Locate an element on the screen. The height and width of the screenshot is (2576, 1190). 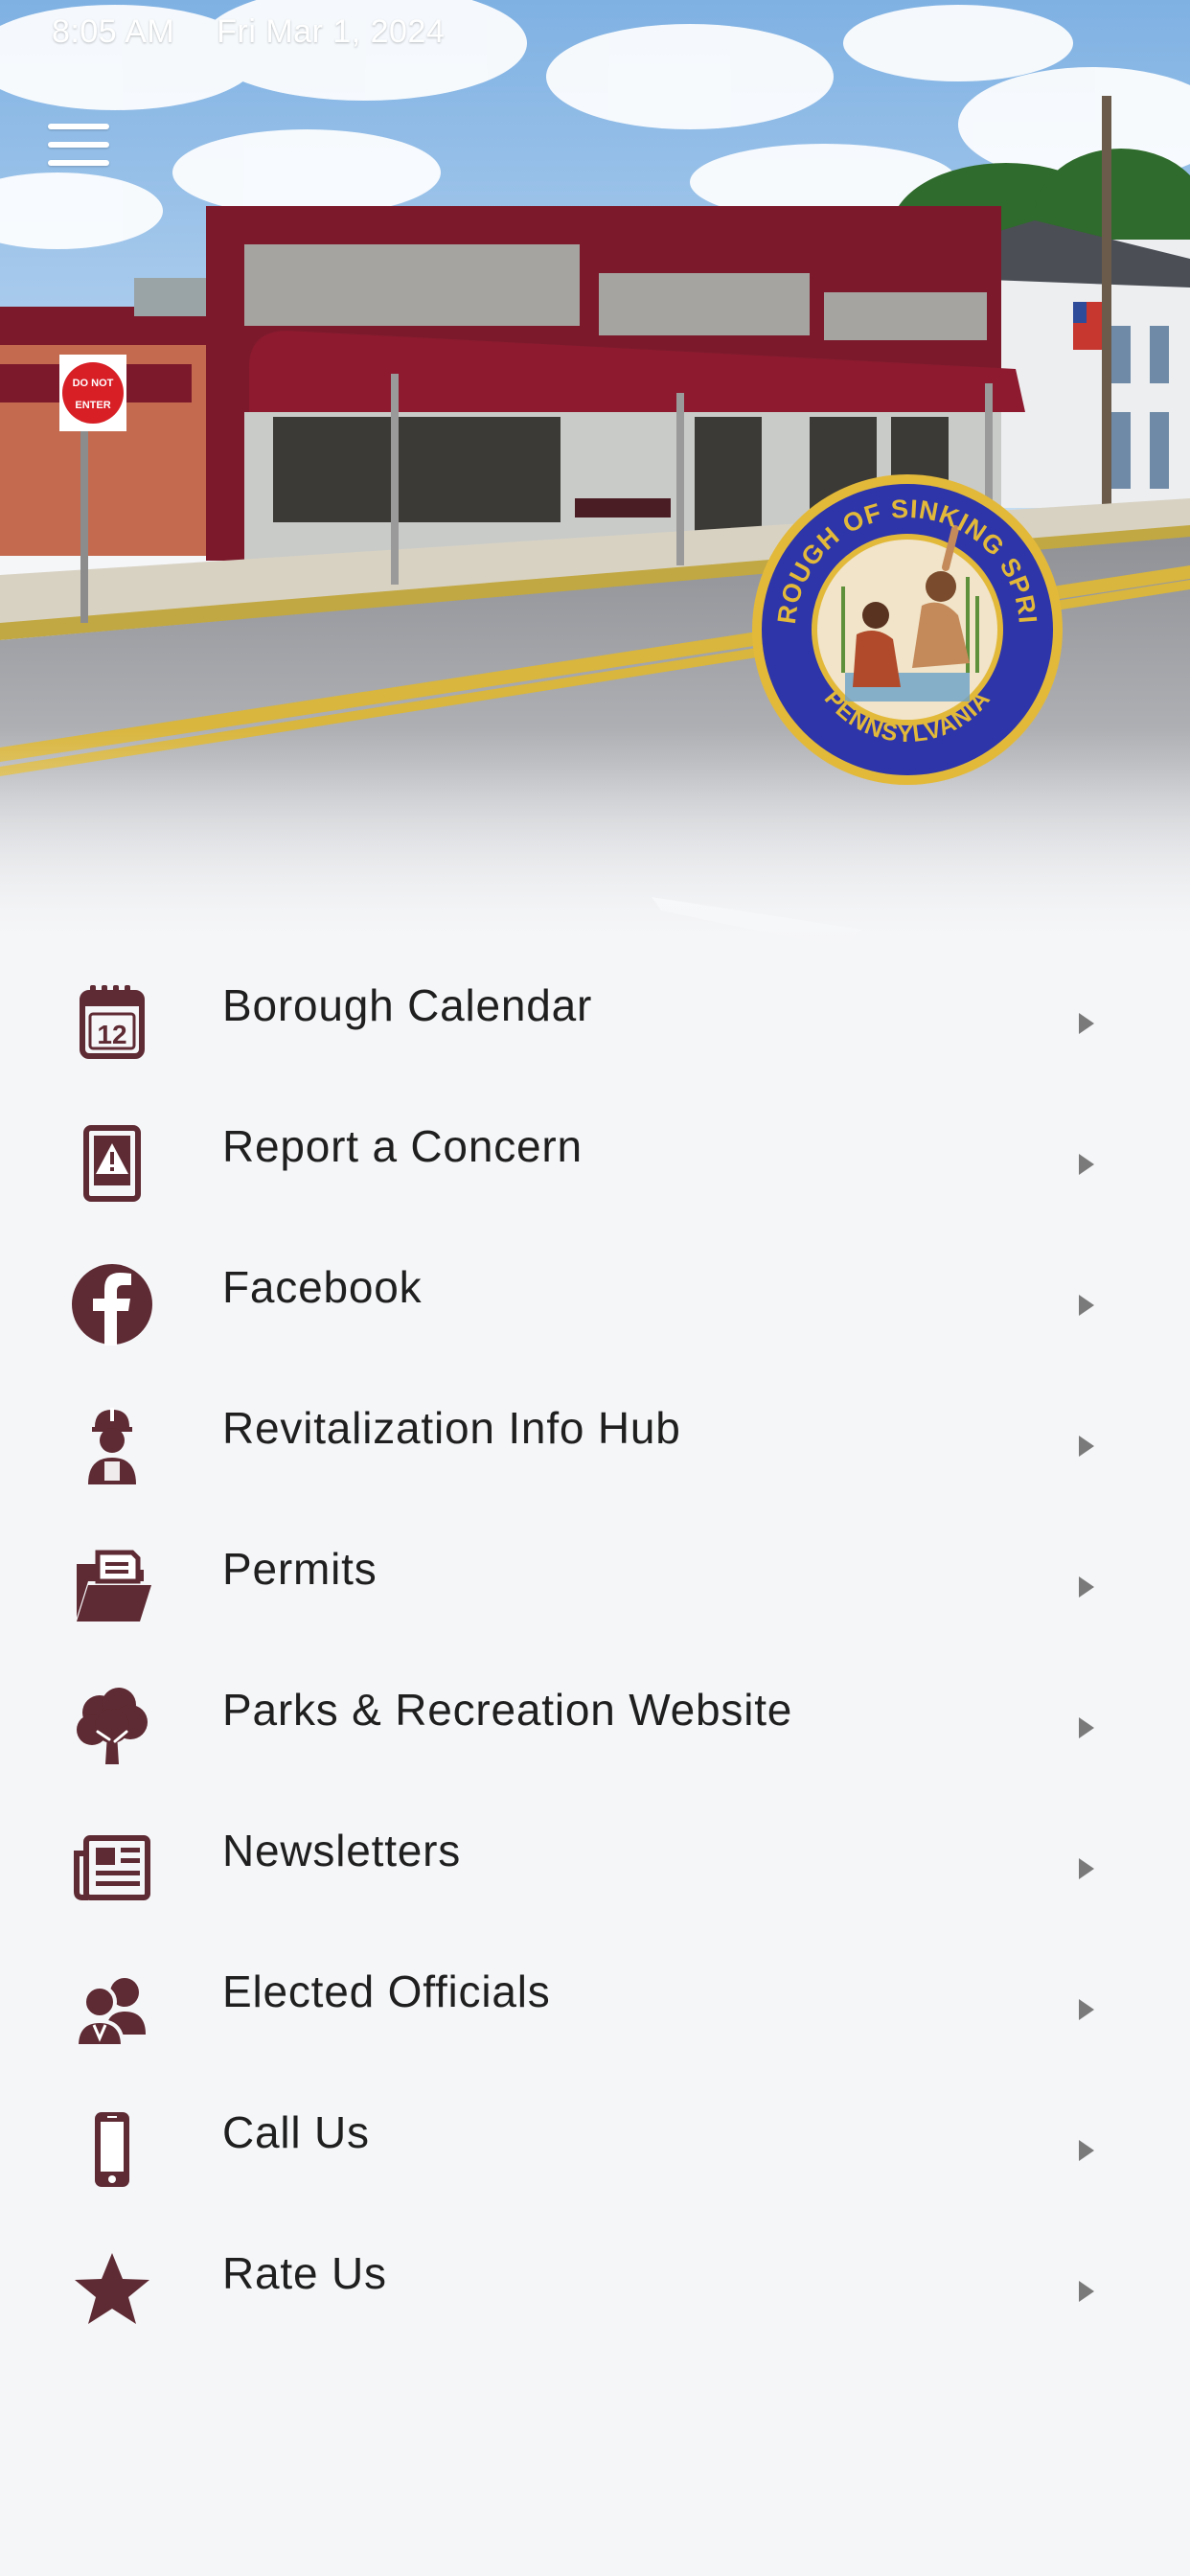
facebook-icon is located at coordinates (112, 1304).